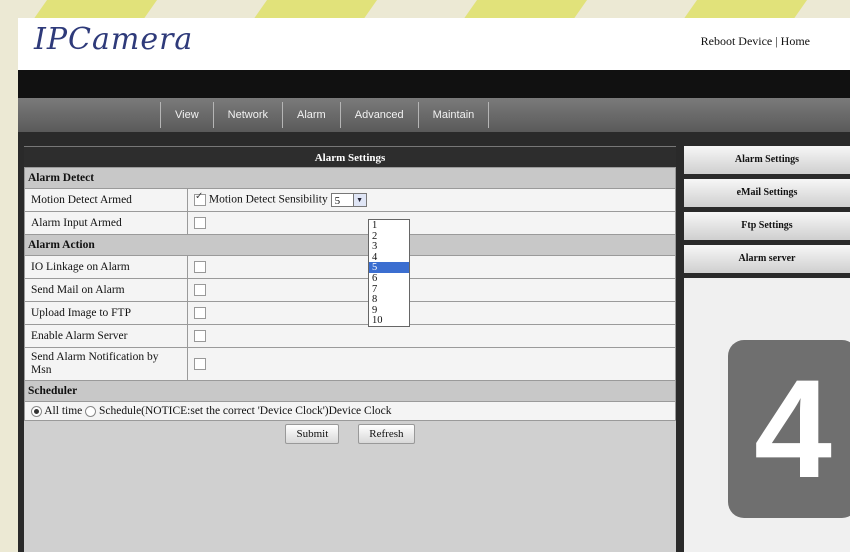 Image resolution: width=850 pixels, height=552 pixels. I want to click on motion-sensibility-value: 5, so click(337, 201).